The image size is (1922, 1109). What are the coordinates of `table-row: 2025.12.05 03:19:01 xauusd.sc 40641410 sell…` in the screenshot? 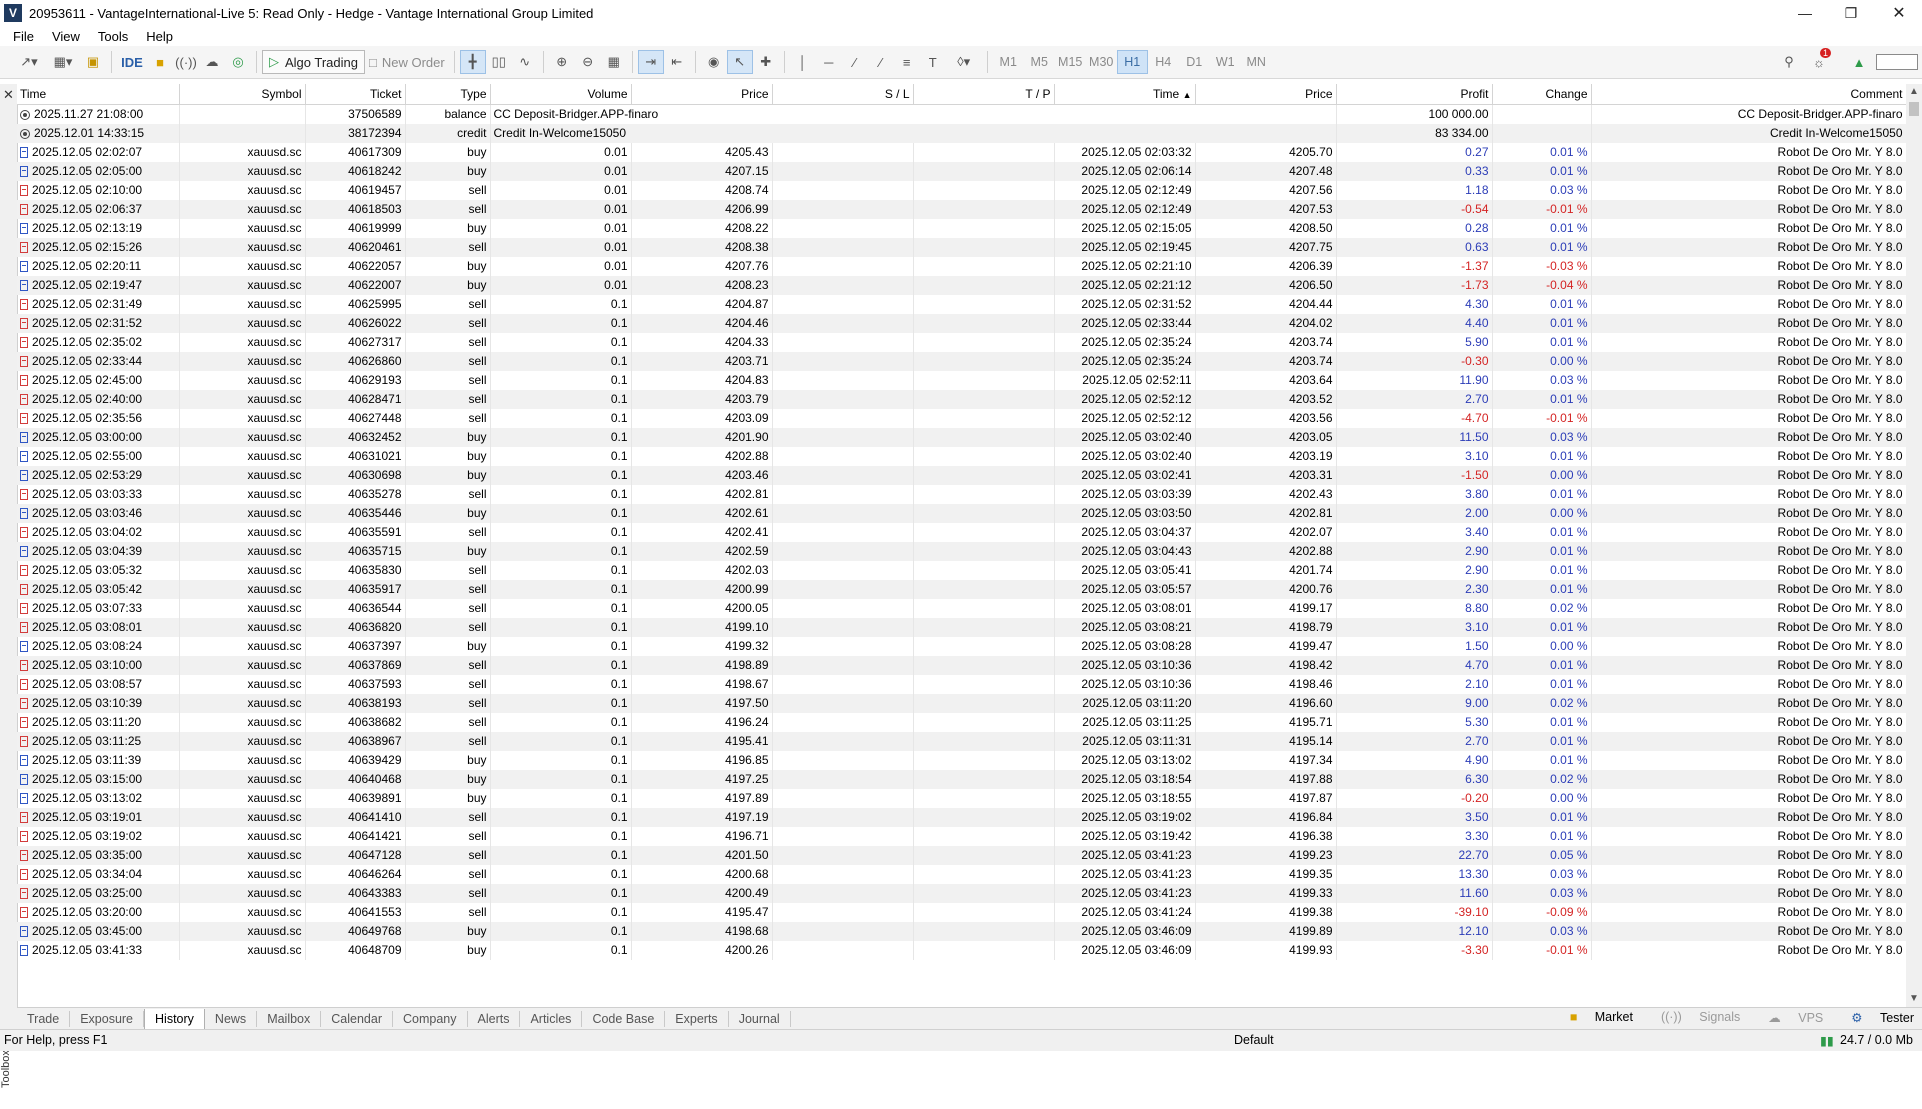 It's located at (961, 817).